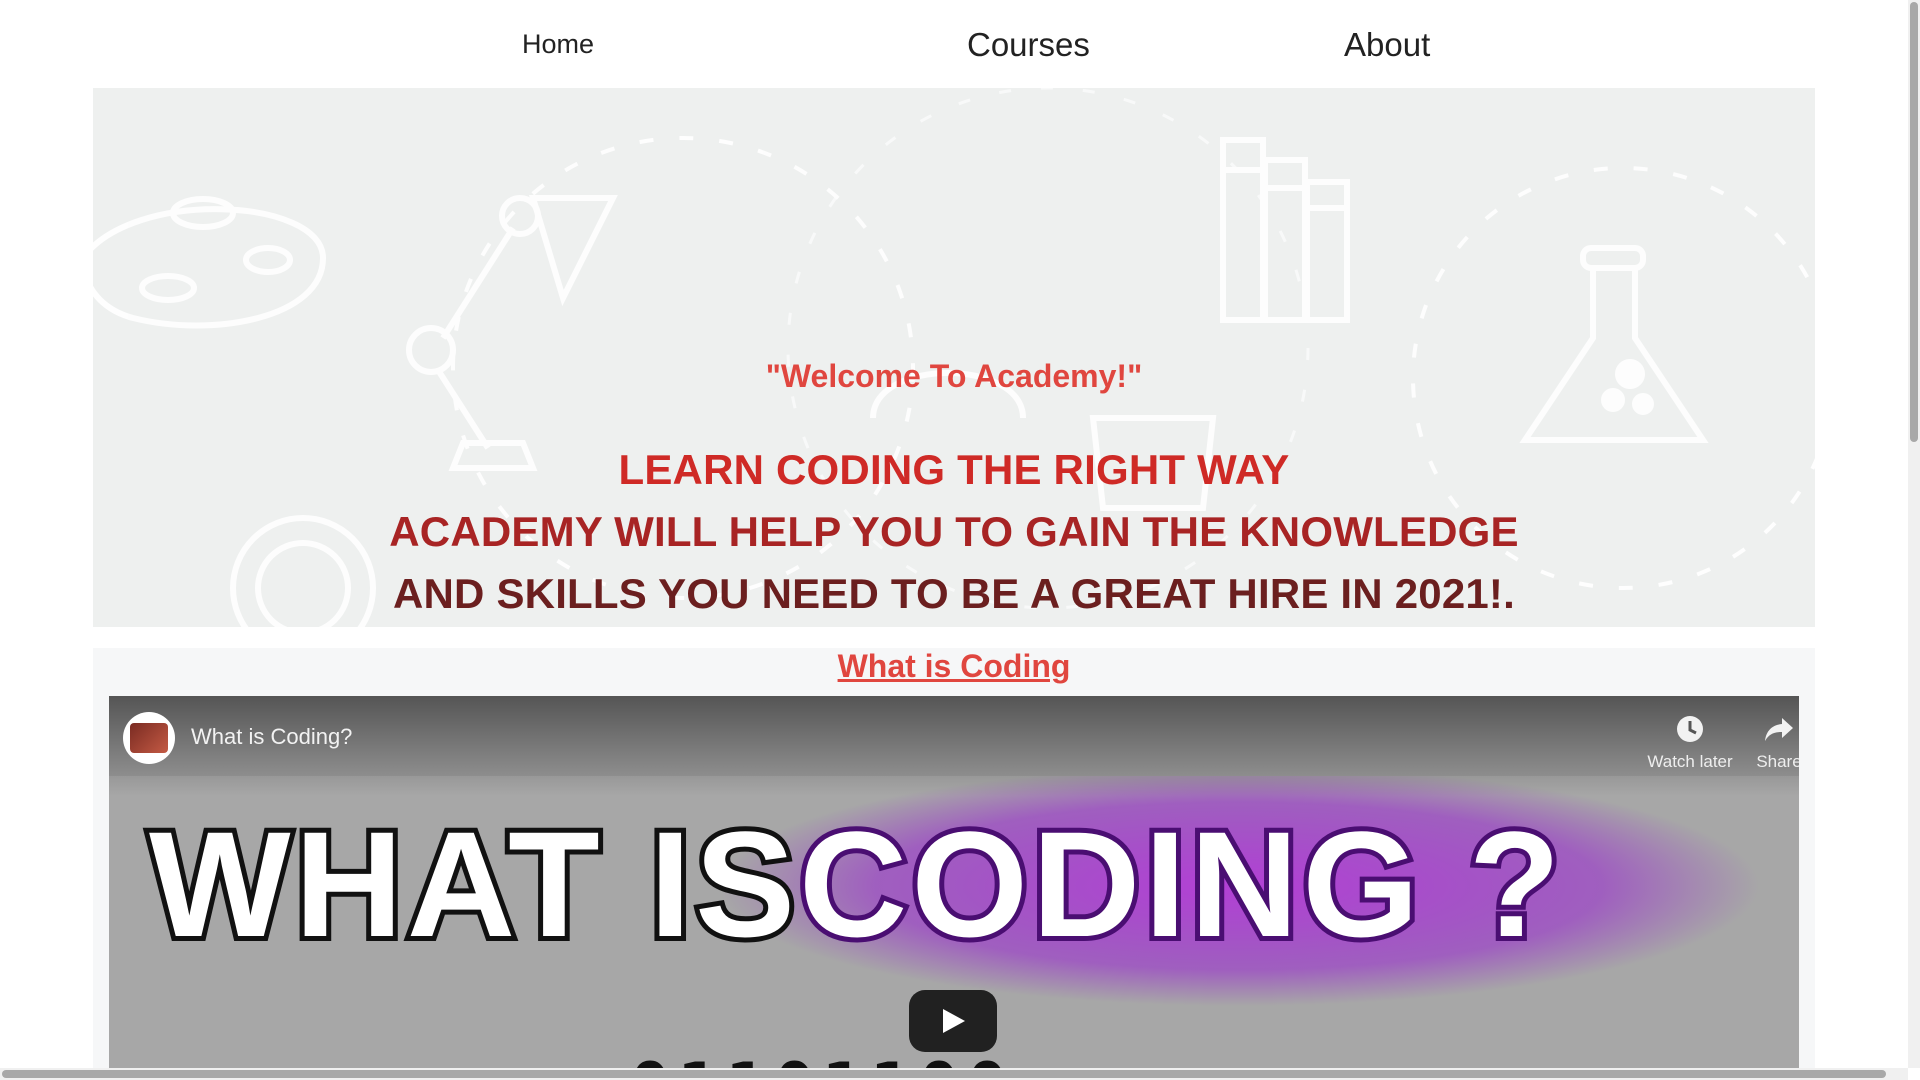  Describe the element at coordinates (1387, 45) in the screenshot. I see `nav-about-link: About` at that location.